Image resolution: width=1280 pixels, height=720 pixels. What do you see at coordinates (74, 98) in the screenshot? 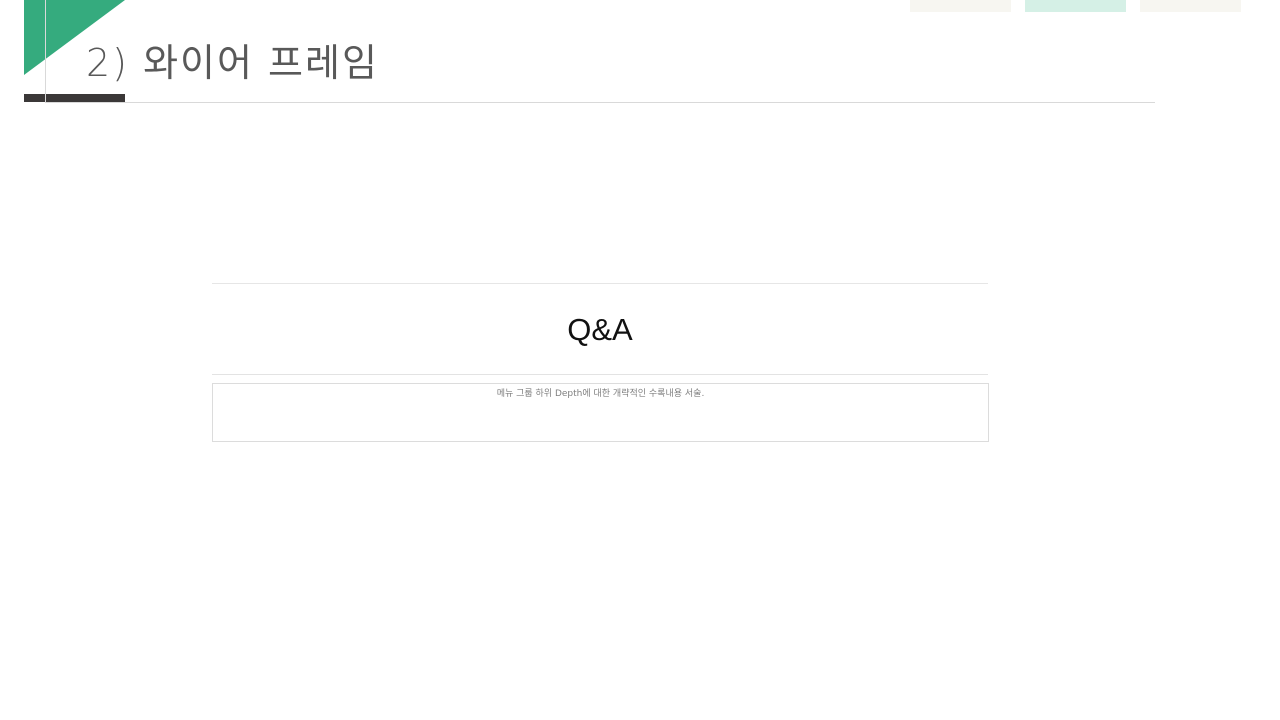
I see `corner-accent-bar` at bounding box center [74, 98].